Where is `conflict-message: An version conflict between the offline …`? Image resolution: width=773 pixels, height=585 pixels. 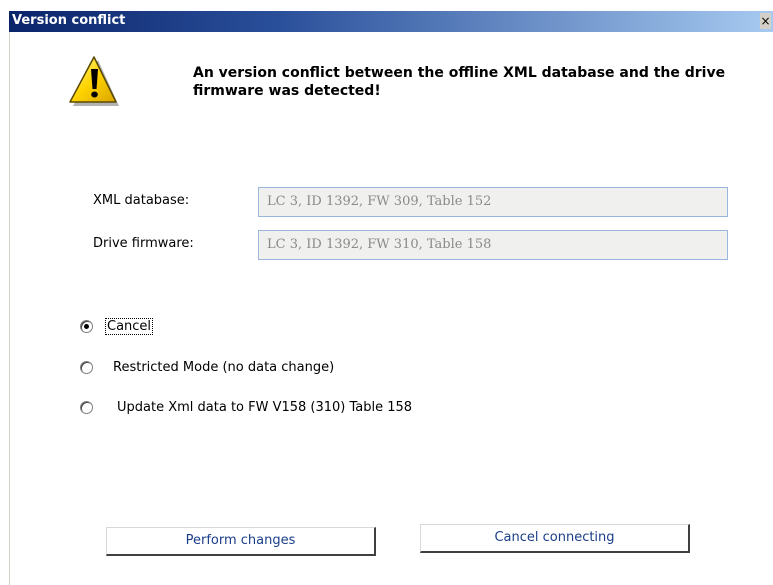
conflict-message: An version conflict between the offline … is located at coordinates (459, 82).